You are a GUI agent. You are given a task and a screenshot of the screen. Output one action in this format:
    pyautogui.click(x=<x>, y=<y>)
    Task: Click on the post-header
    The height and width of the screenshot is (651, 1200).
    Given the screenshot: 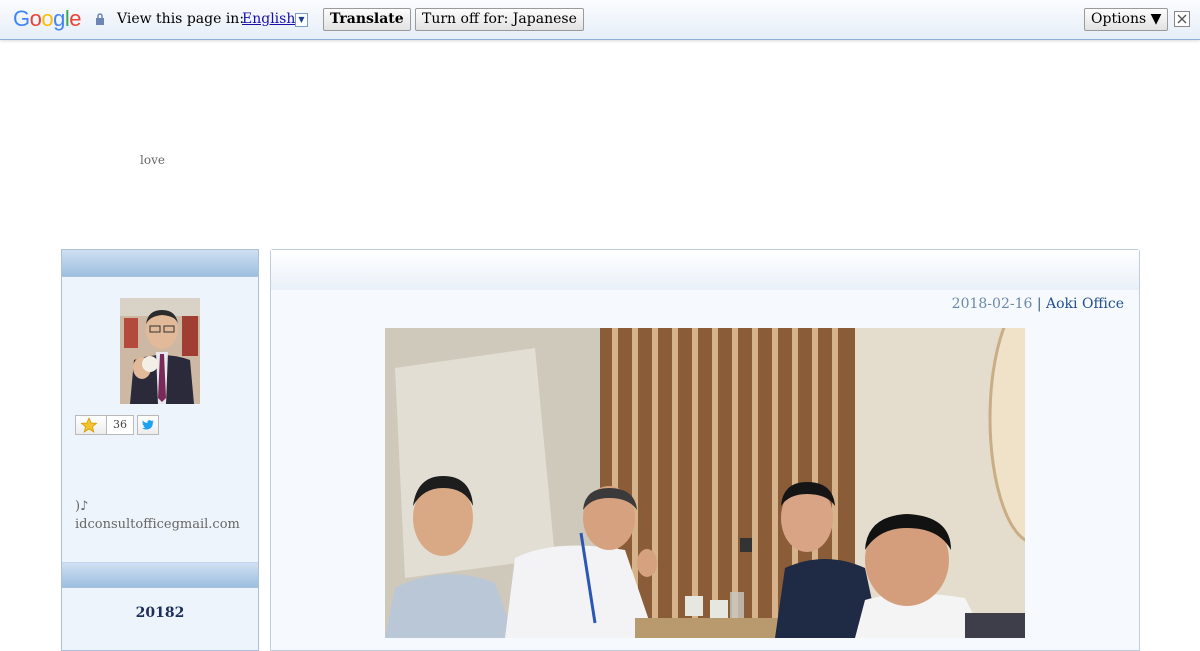 What is the action you would take?
    pyautogui.click(x=705, y=270)
    